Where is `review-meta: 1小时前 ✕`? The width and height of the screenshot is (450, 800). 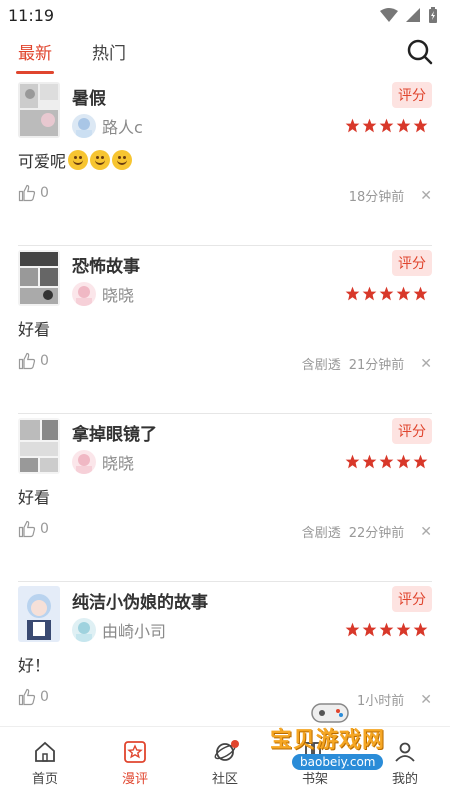
review-meta: 1小时前 ✕ is located at coordinates (390, 700).